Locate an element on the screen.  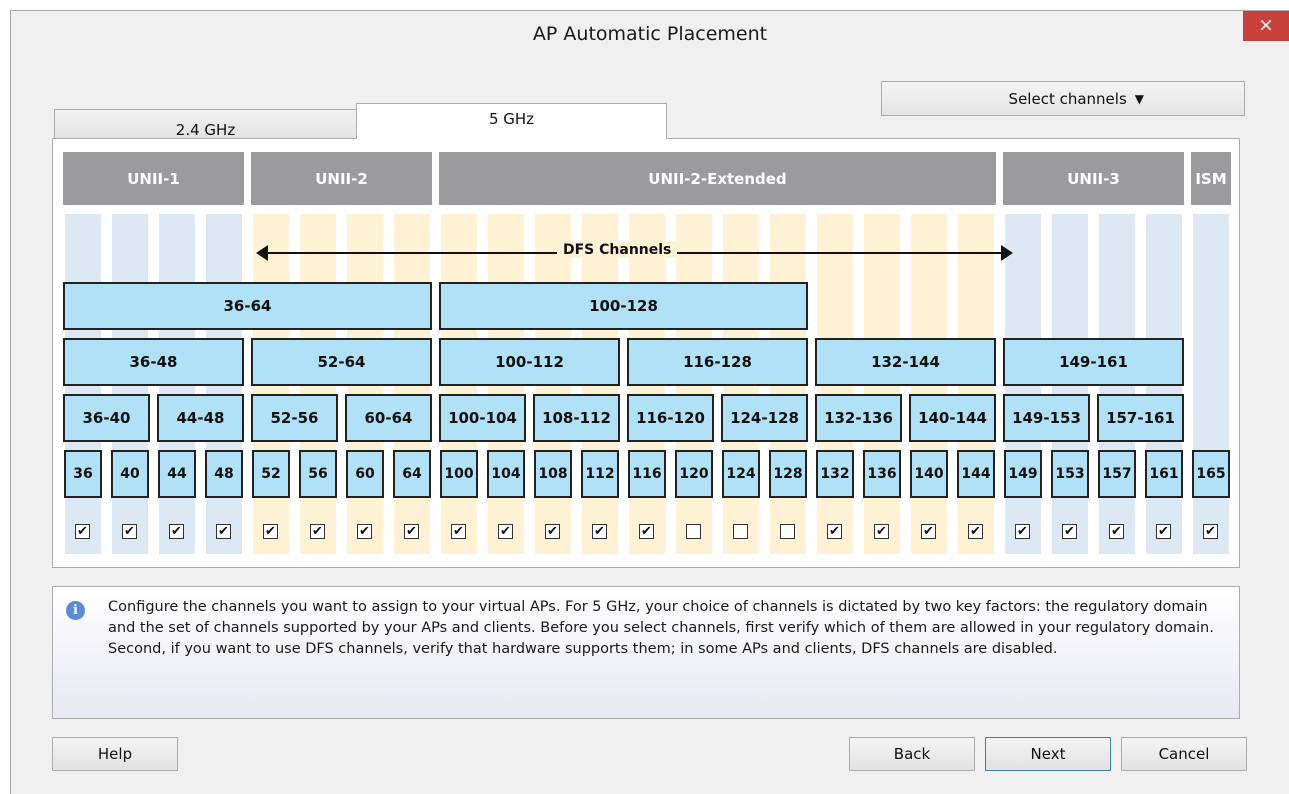
band-header: ISM is located at coordinates (1211, 178).